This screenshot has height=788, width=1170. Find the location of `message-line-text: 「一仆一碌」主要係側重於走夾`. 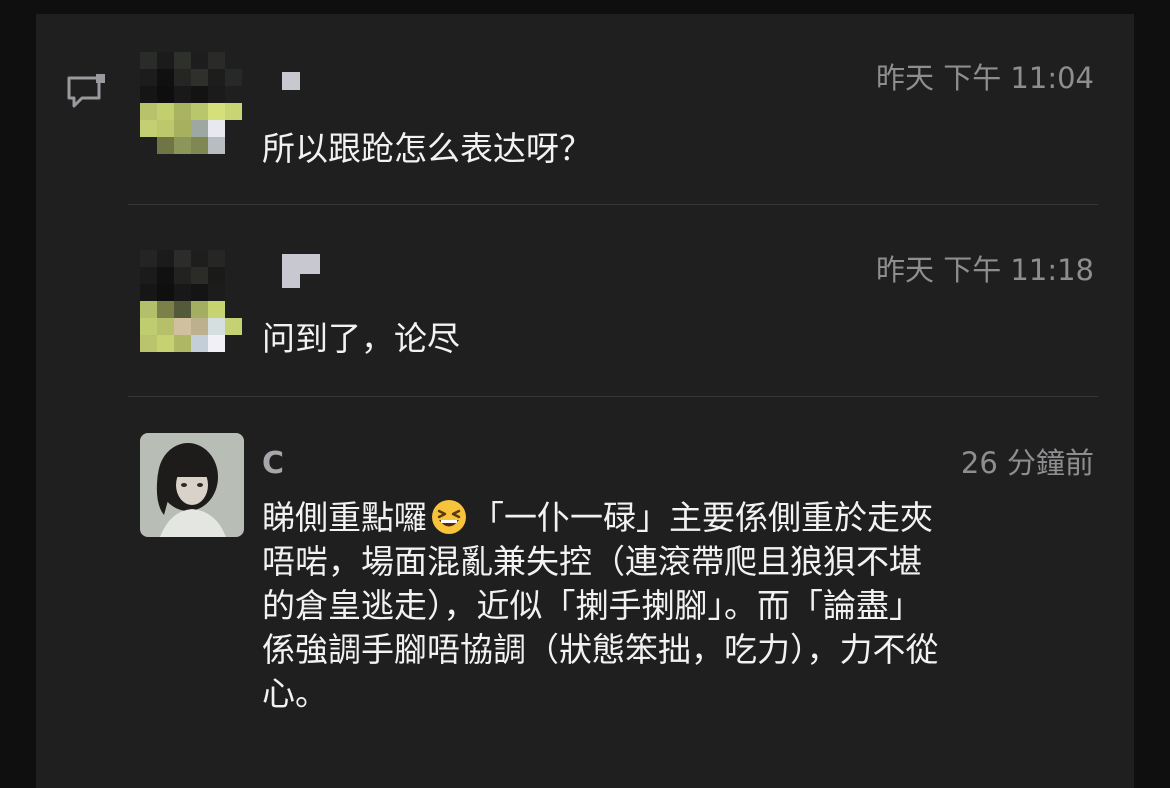

message-line-text: 「一仆一碌」主要係側重於走夾 is located at coordinates (702, 517).